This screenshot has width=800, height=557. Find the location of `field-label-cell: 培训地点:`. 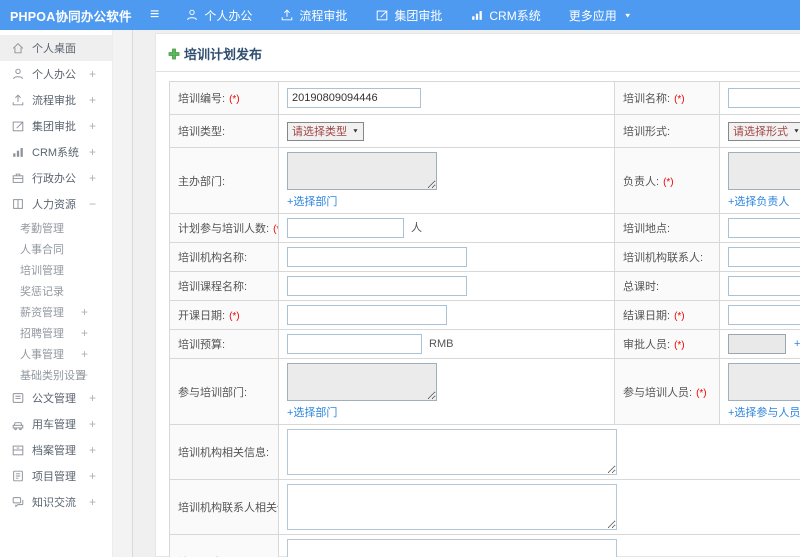

field-label-cell: 培训地点: is located at coordinates (667, 228).